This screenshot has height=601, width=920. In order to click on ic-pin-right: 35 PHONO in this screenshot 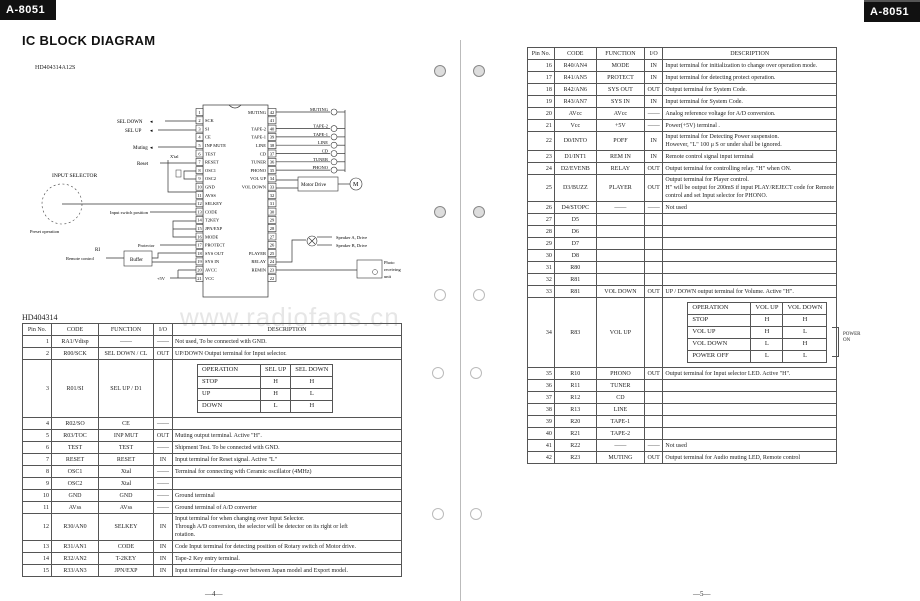, I will do `click(263, 170)`.